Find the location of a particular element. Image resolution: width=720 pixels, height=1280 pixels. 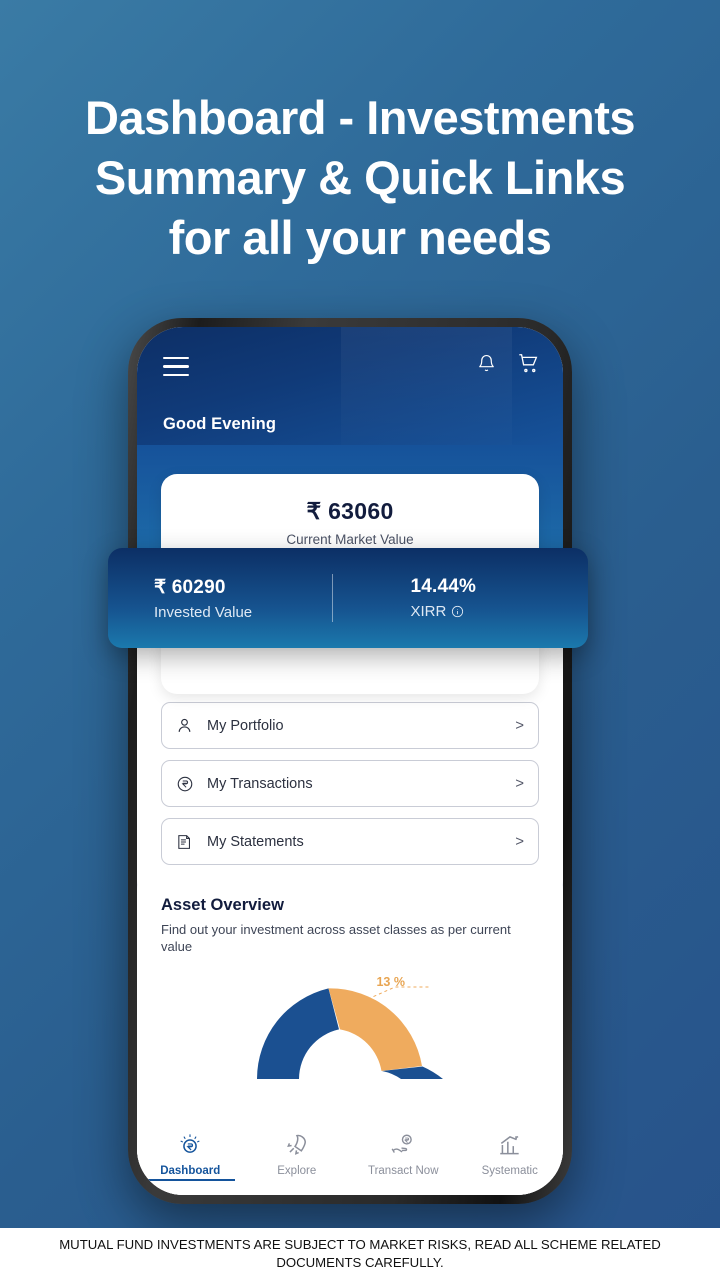

donut-gauge-svg is located at coordinates (349, 1032).